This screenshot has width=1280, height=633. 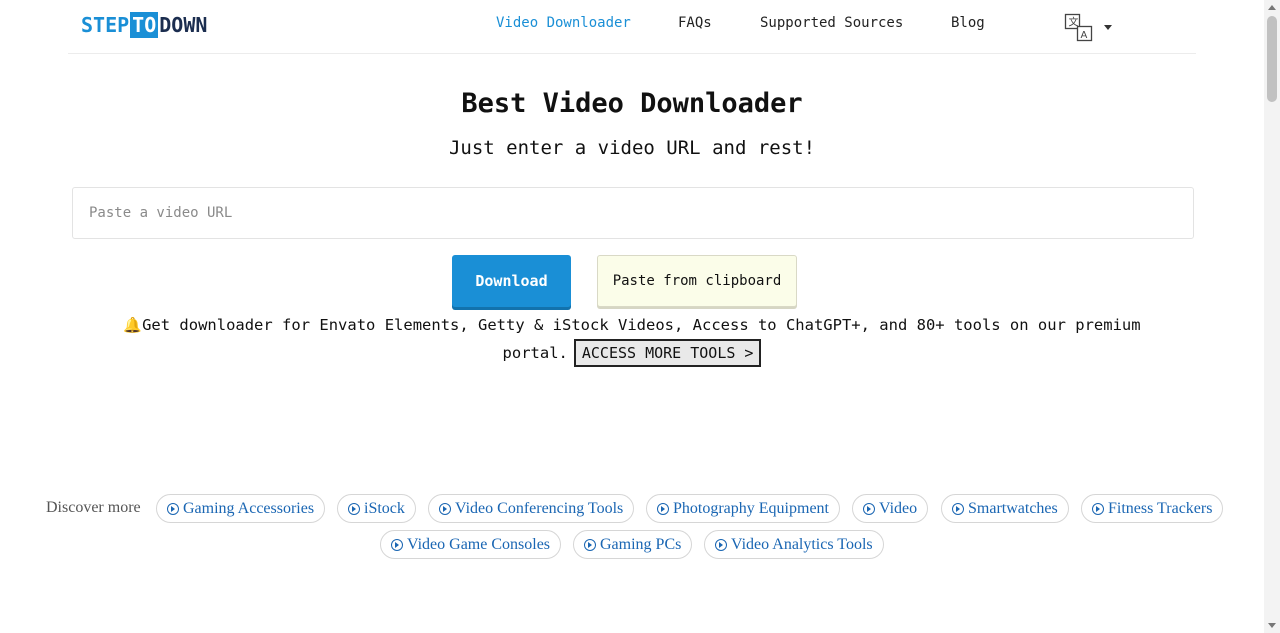 I want to click on scroll-down-icon, so click(x=1272, y=625).